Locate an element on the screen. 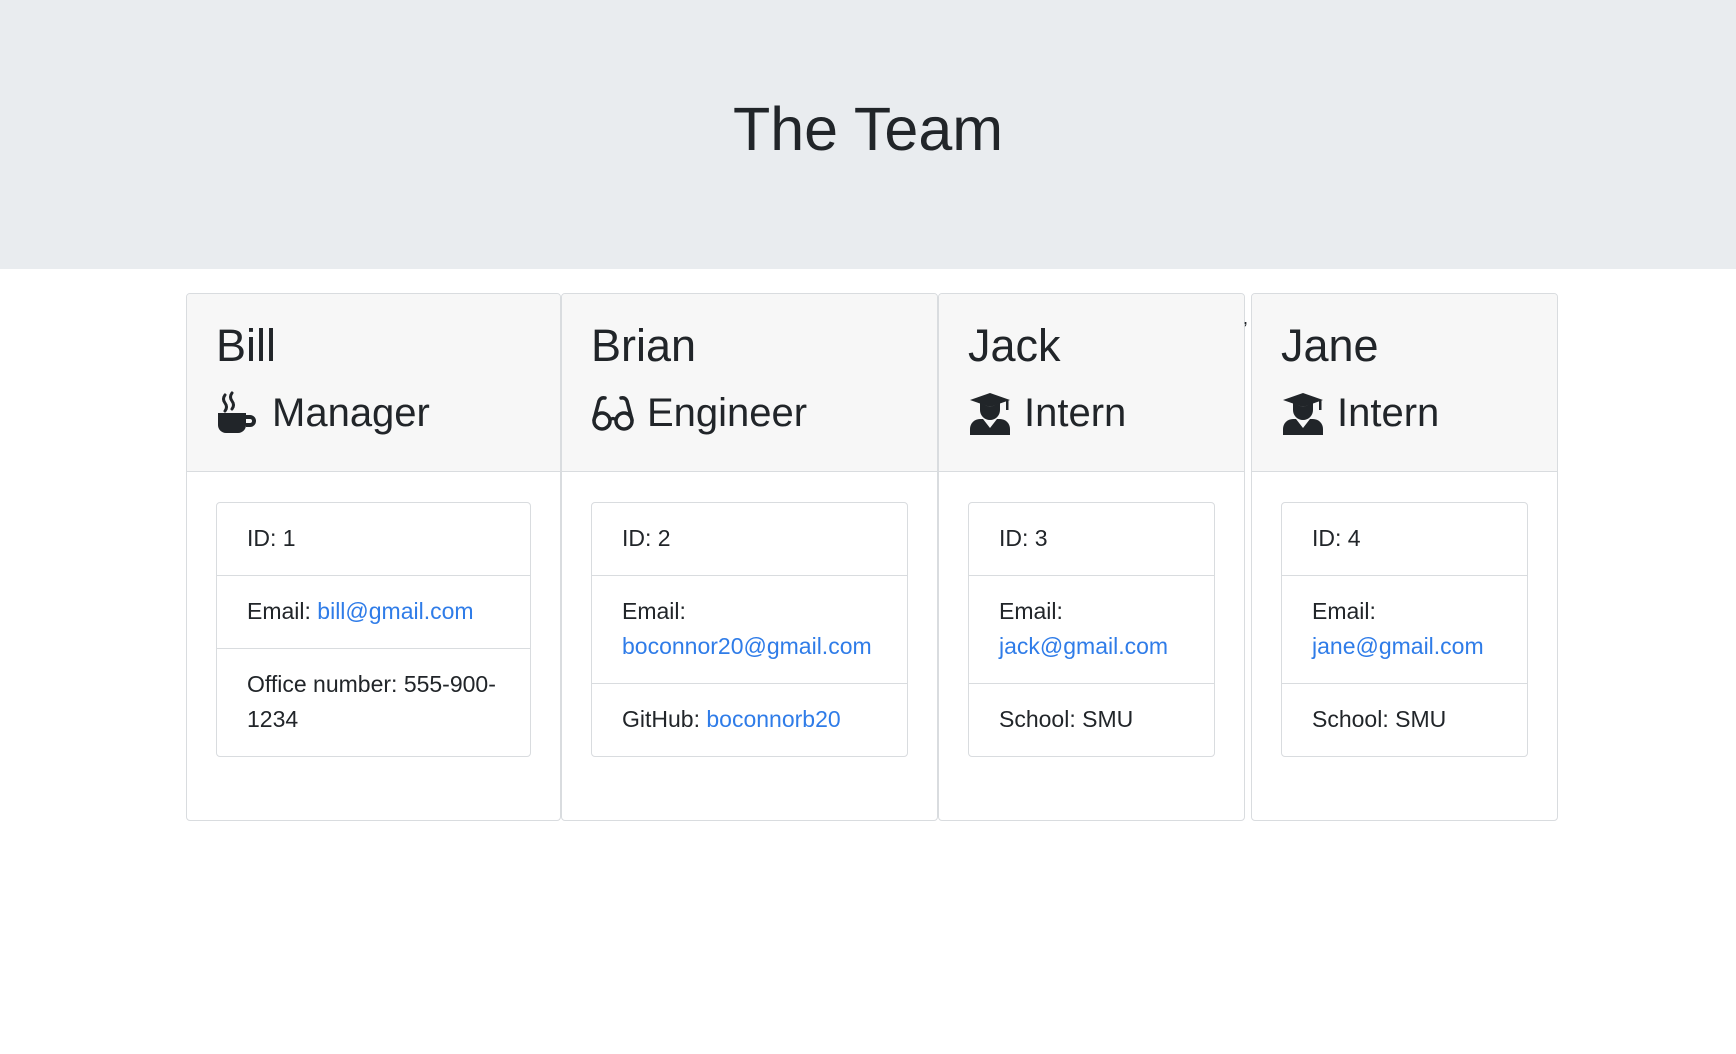  employee-email: Email: jane@gmail.com is located at coordinates (1404, 630).